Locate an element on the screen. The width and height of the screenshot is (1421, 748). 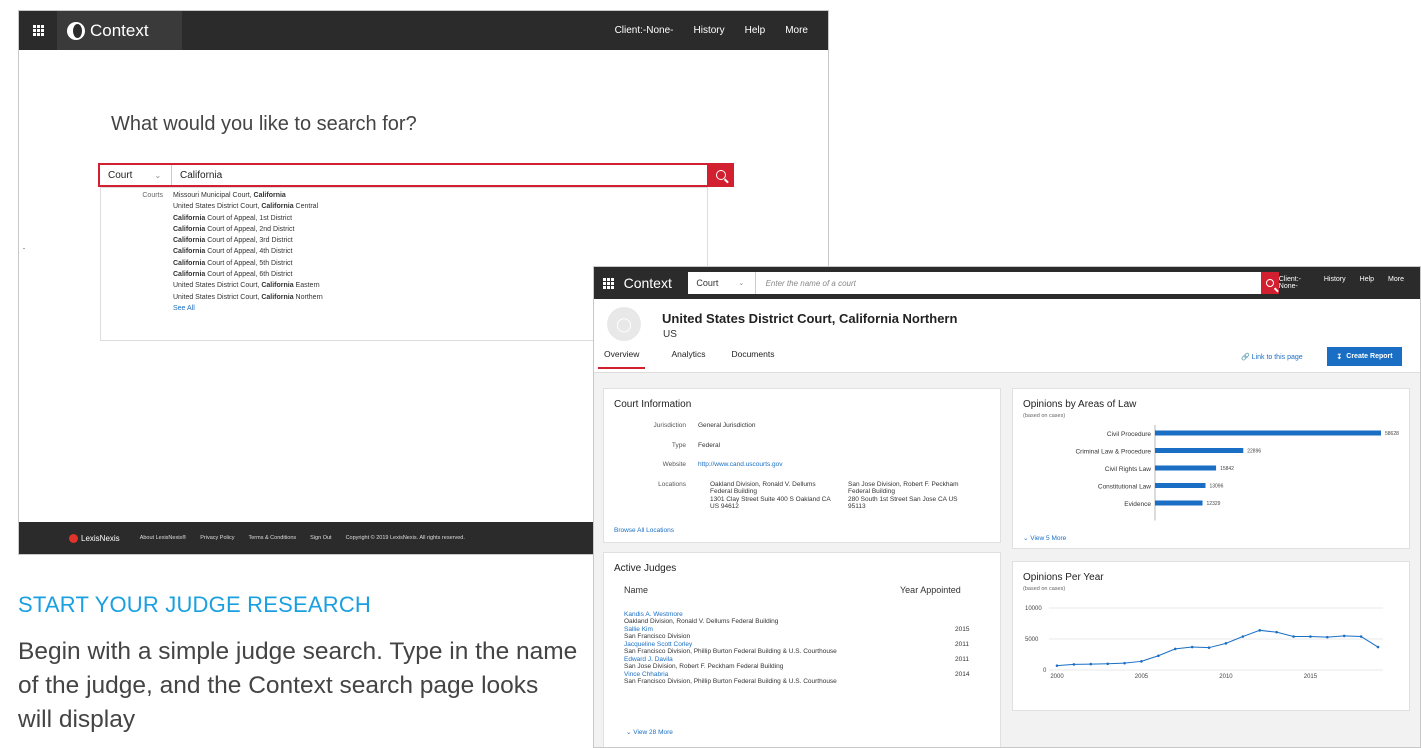
bar-category-label: Constitutional Law is located at coordinates (1124, 487).